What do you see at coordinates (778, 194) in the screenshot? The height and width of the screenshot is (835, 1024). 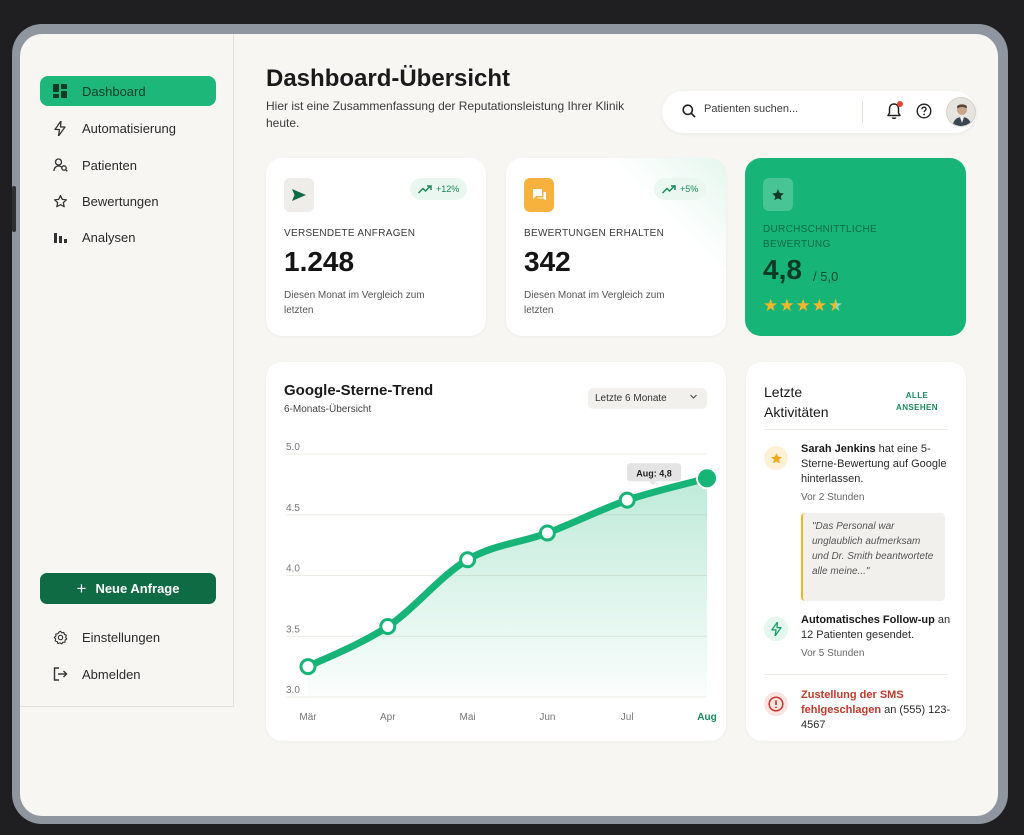 I see `star-icon` at bounding box center [778, 194].